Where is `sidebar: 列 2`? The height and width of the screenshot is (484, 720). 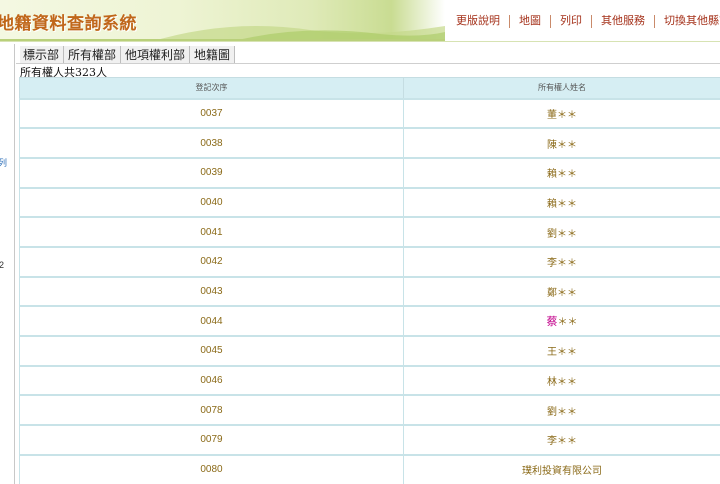
sidebar: 列 2 is located at coordinates (7, 264).